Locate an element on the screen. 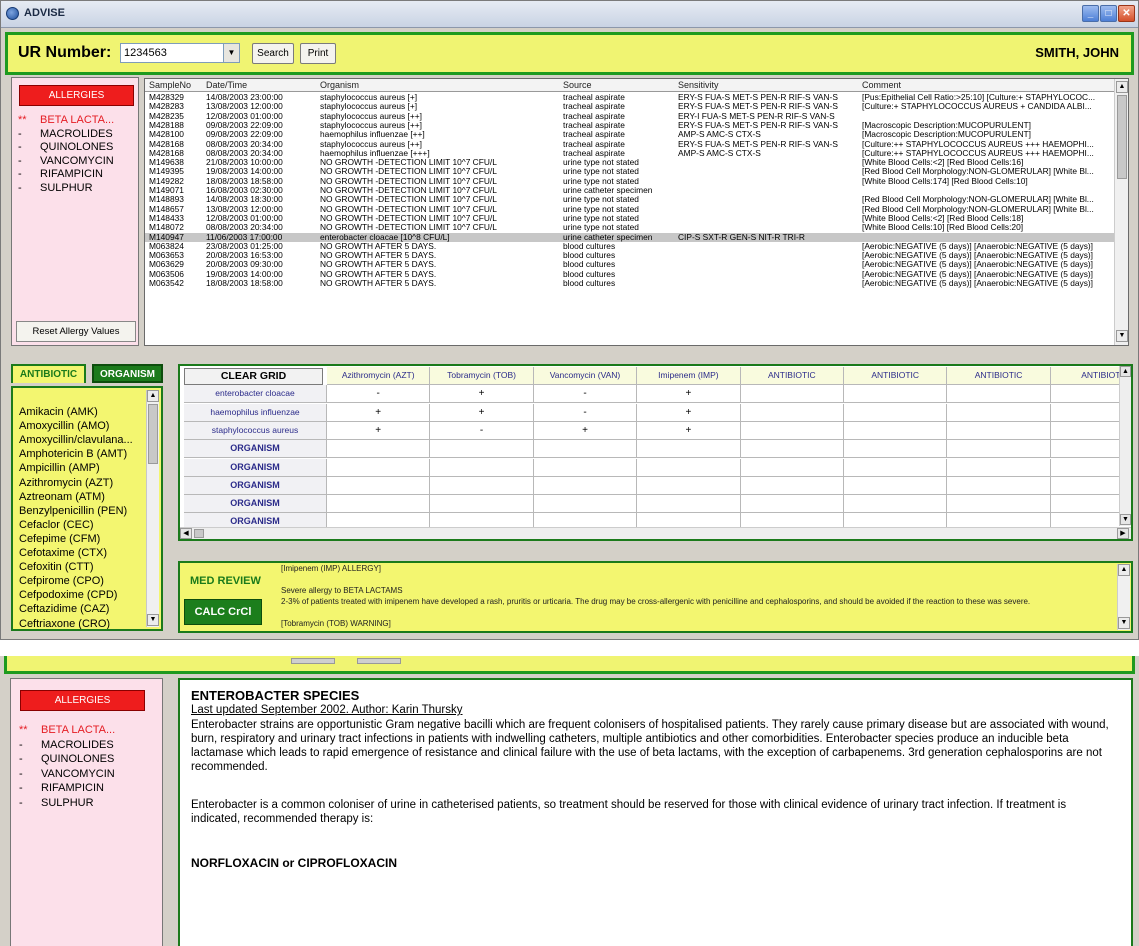  grid-organism-header: haemophilus influenzae is located at coordinates (255, 412).